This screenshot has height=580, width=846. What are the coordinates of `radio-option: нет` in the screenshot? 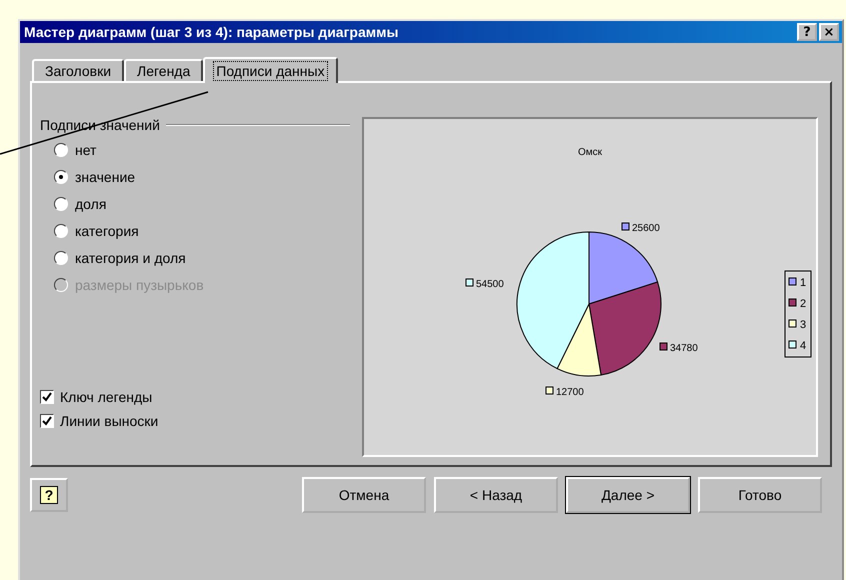 It's located at (202, 150).